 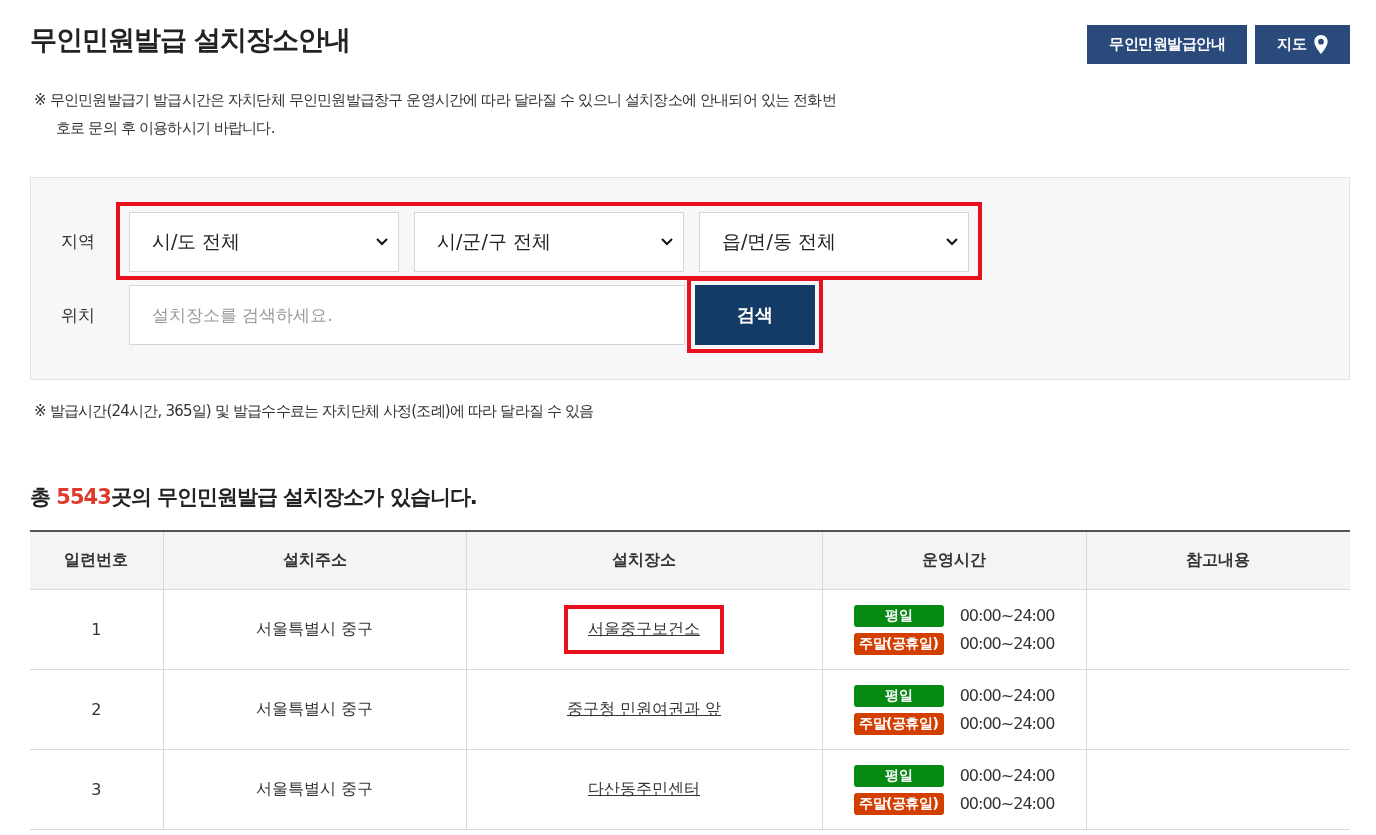 I want to click on place-link: 서울중구보건소, so click(x=644, y=628).